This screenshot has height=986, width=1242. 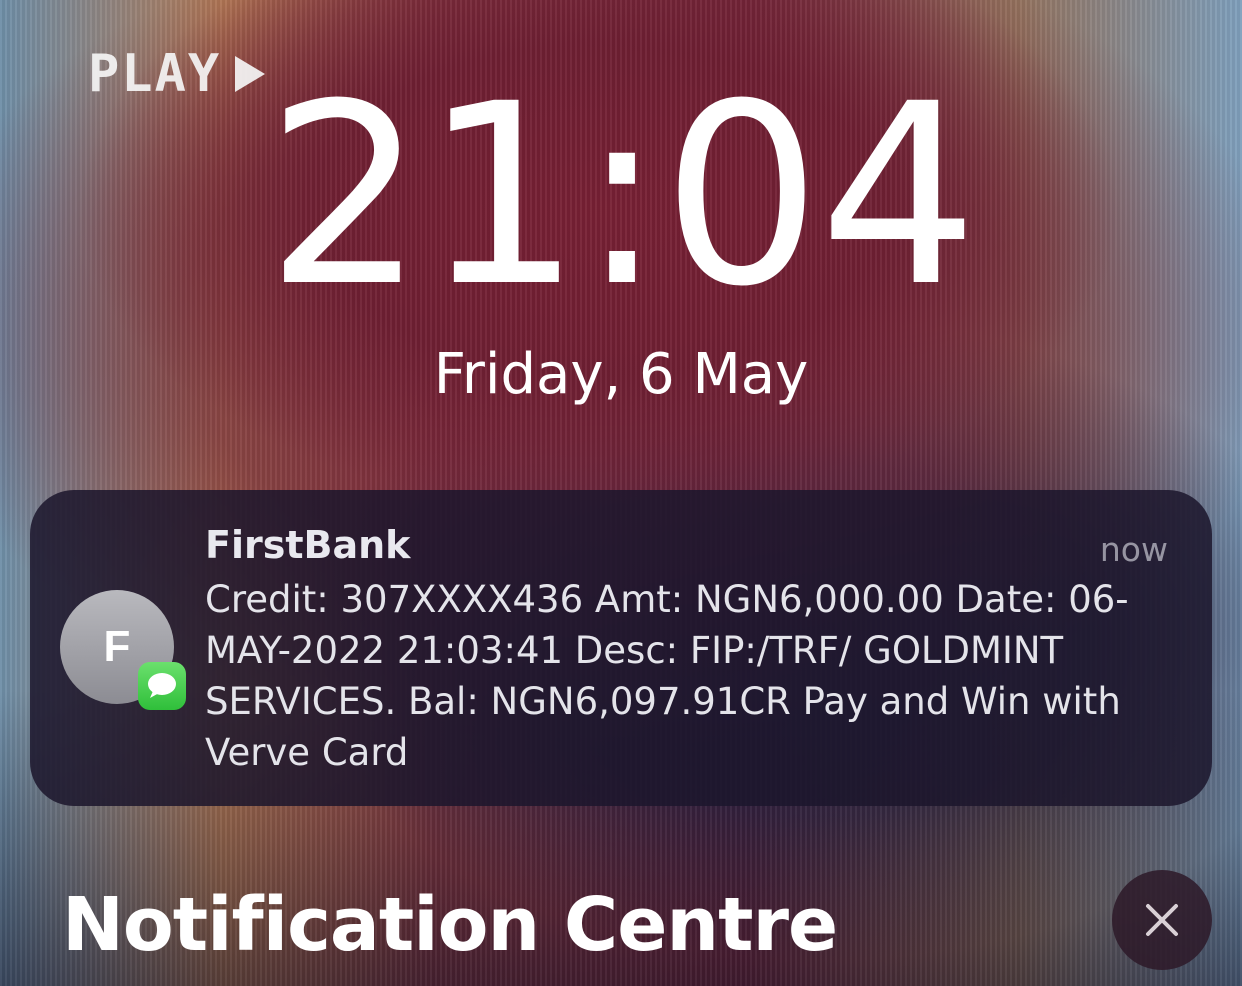 What do you see at coordinates (117, 646) in the screenshot?
I see `sender-initial: F` at bounding box center [117, 646].